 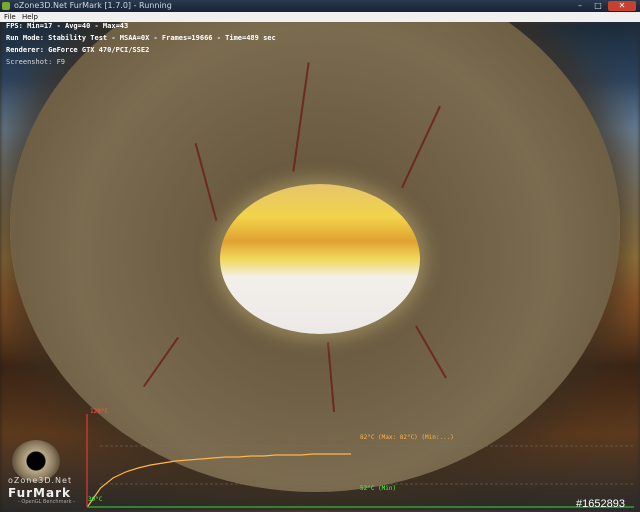 What do you see at coordinates (39, 493) in the screenshot?
I see `logo-product: FurMark` at bounding box center [39, 493].